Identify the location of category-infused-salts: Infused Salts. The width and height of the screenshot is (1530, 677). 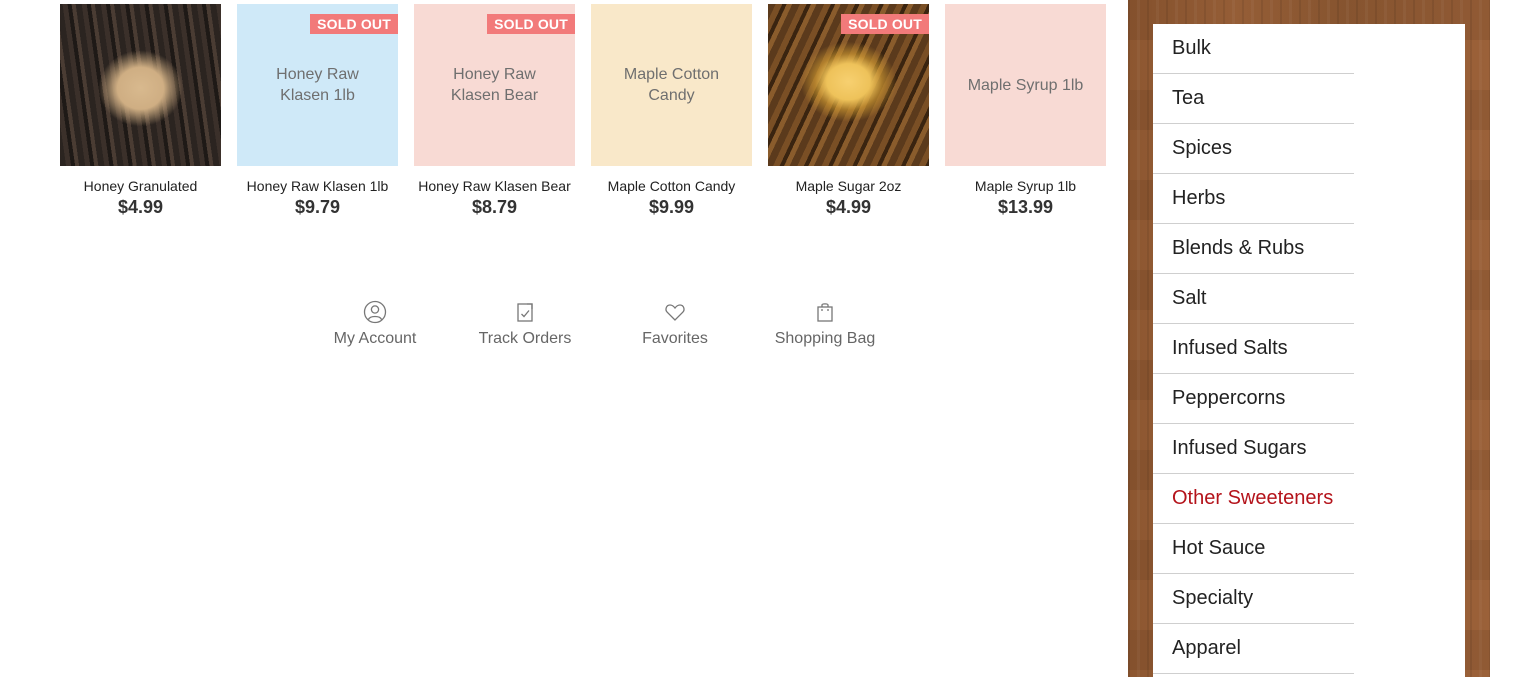
(1253, 349).